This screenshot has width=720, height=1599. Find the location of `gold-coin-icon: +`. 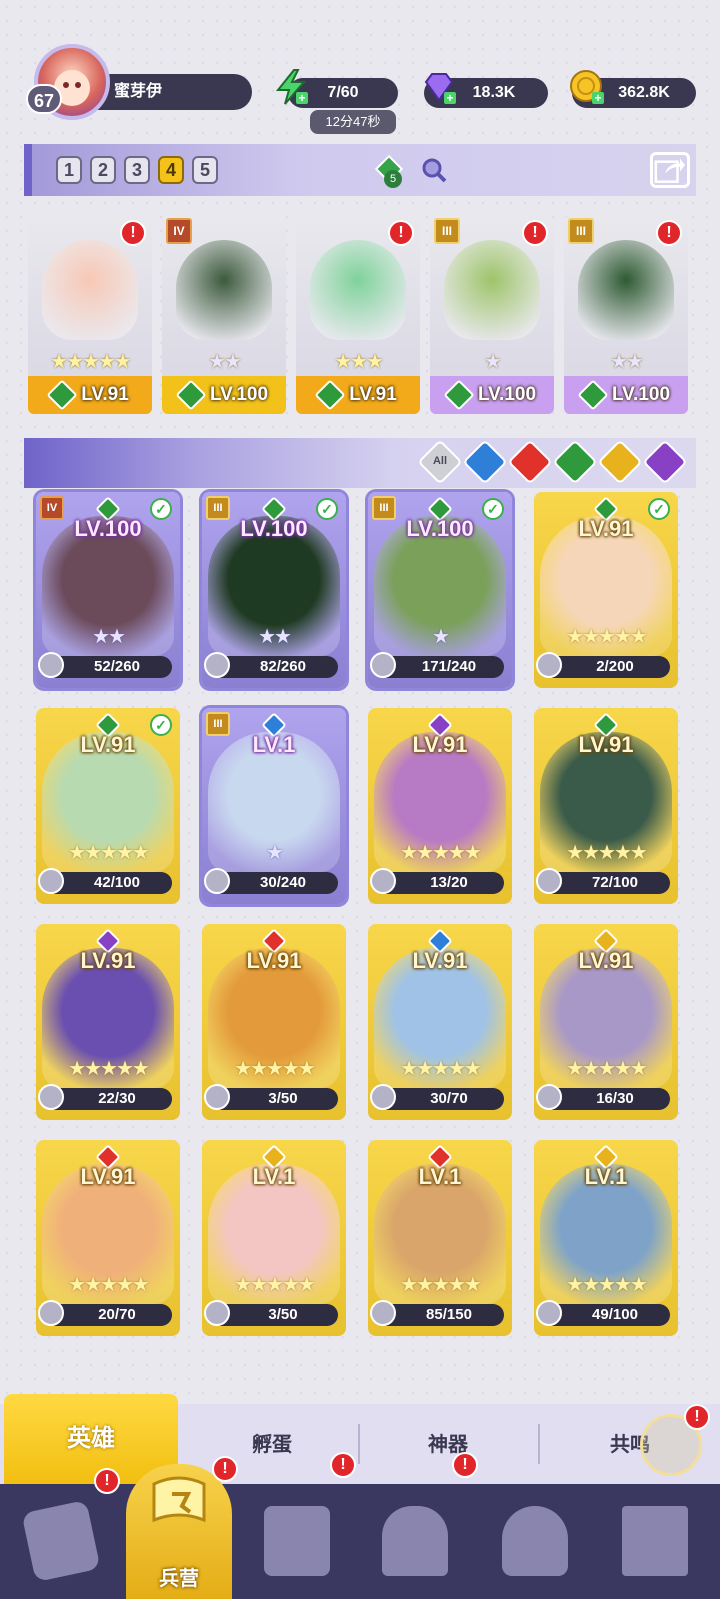

gold-coin-icon: + is located at coordinates (587, 87).